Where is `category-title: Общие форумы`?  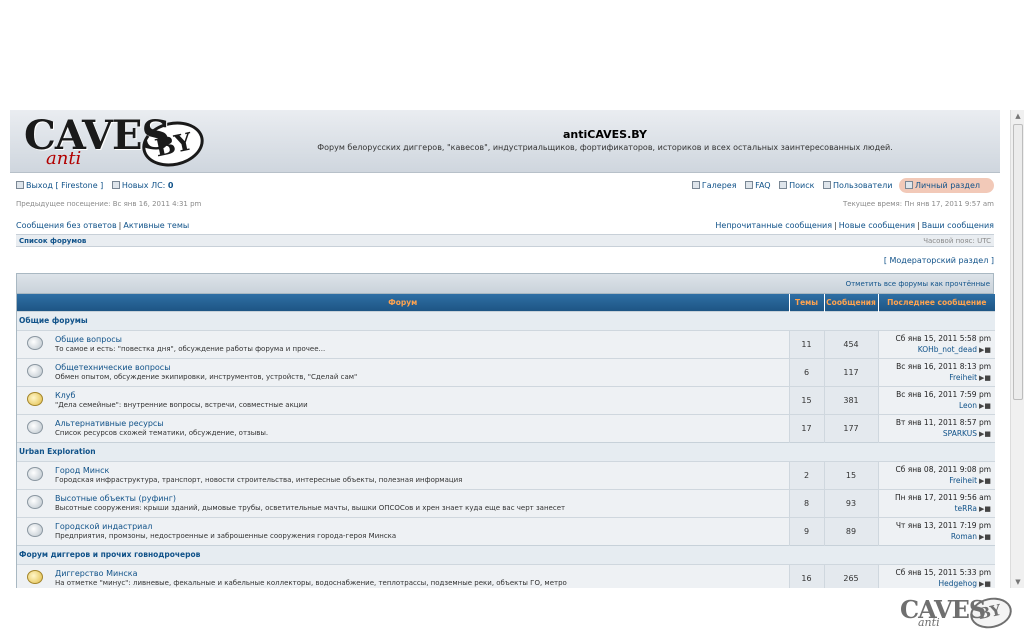 category-title: Общие форумы is located at coordinates (403, 320).